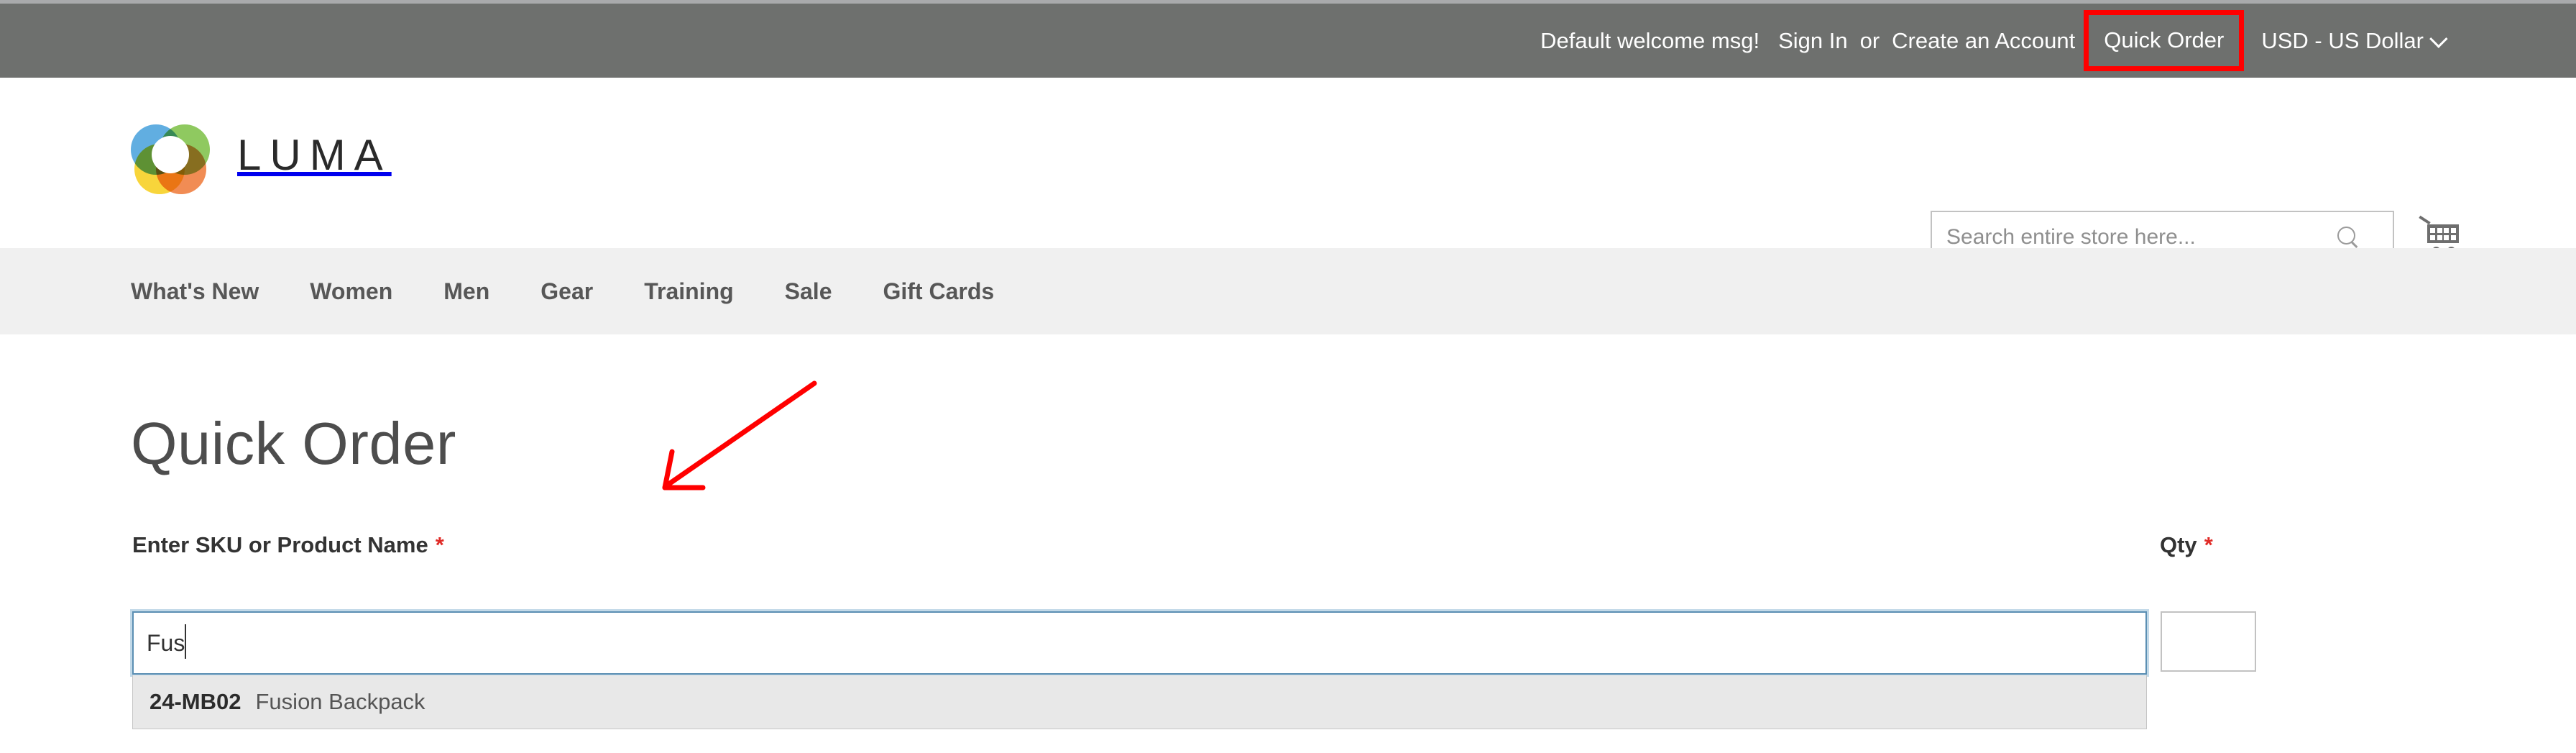 Image resolution: width=2576 pixels, height=753 pixels. I want to click on quick-order-link: Quick Order, so click(2164, 40).